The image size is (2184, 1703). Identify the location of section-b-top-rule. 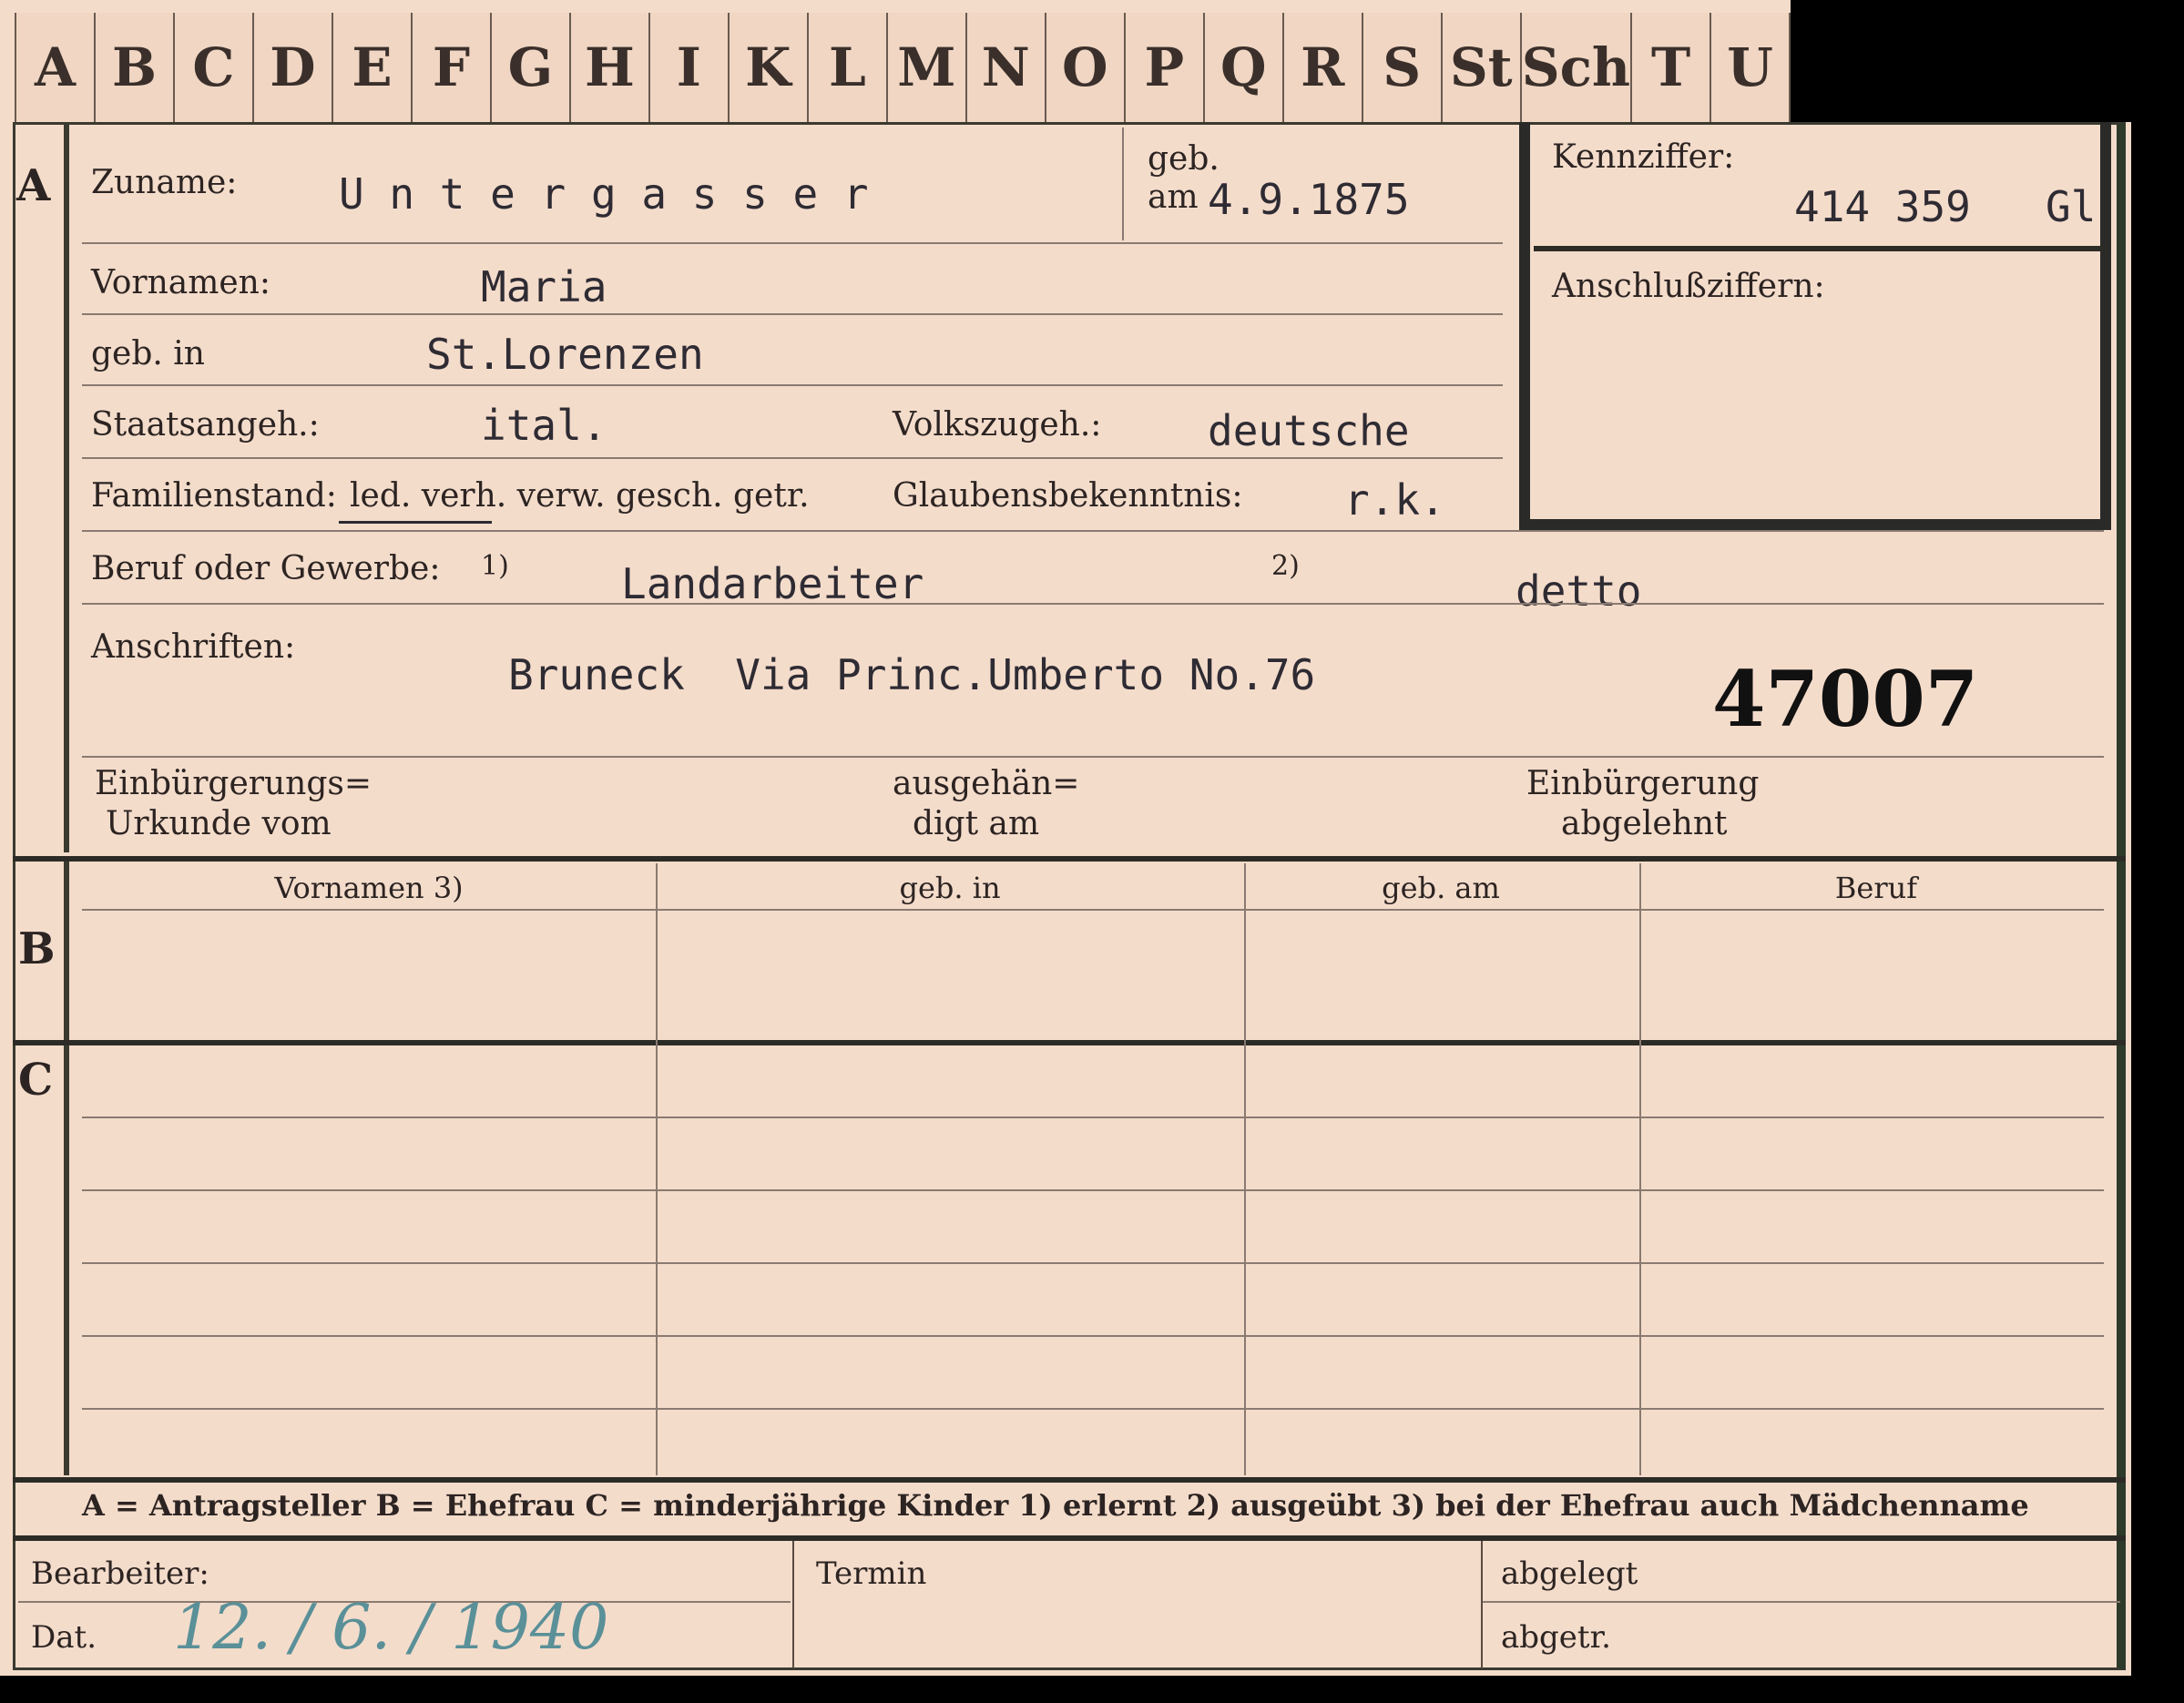
(1069, 859).